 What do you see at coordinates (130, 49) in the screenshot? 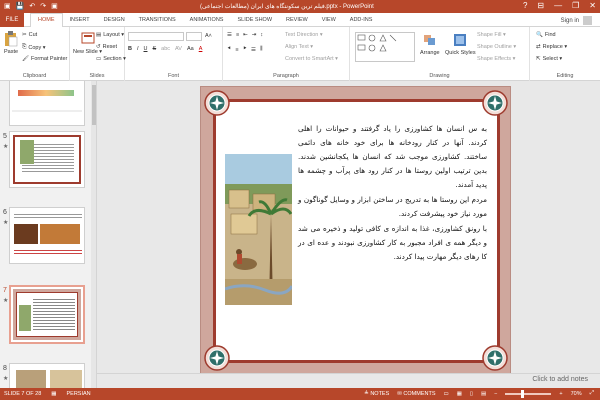
I see `bold-button: B` at bounding box center [130, 49].